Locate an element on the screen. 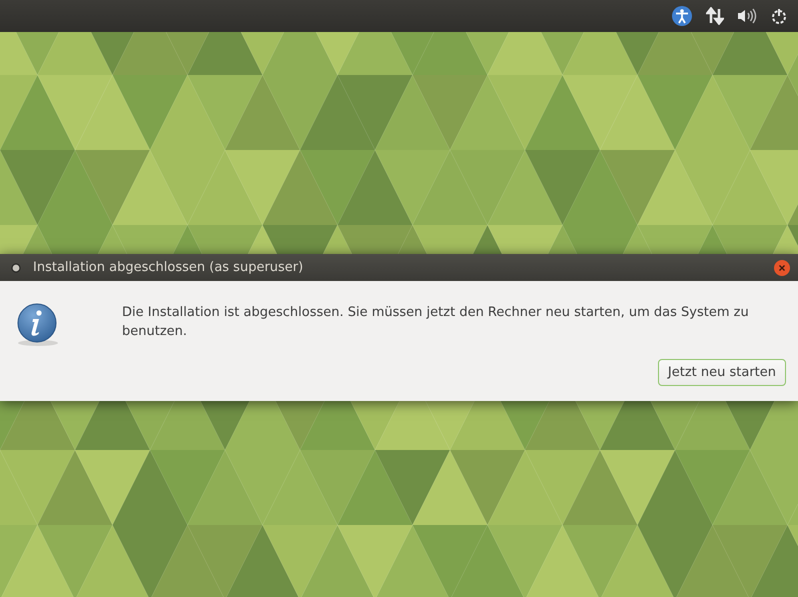 The height and width of the screenshot is (597, 798). window-menu-icon is located at coordinates (16, 267).